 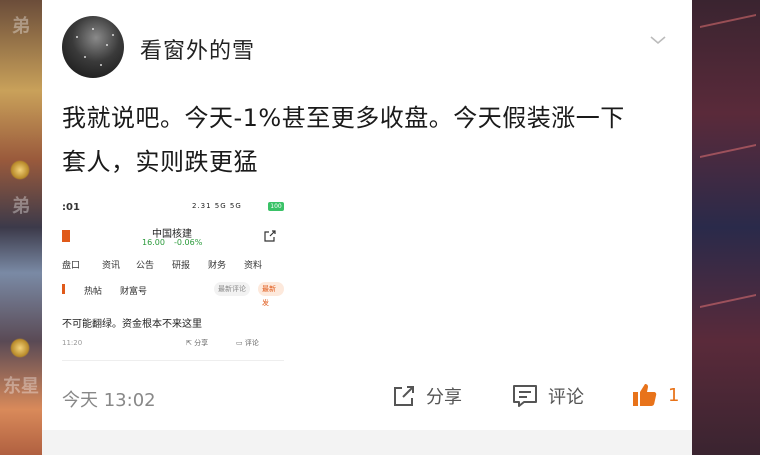 I want to click on next-post-divider, so click(x=367, y=442).